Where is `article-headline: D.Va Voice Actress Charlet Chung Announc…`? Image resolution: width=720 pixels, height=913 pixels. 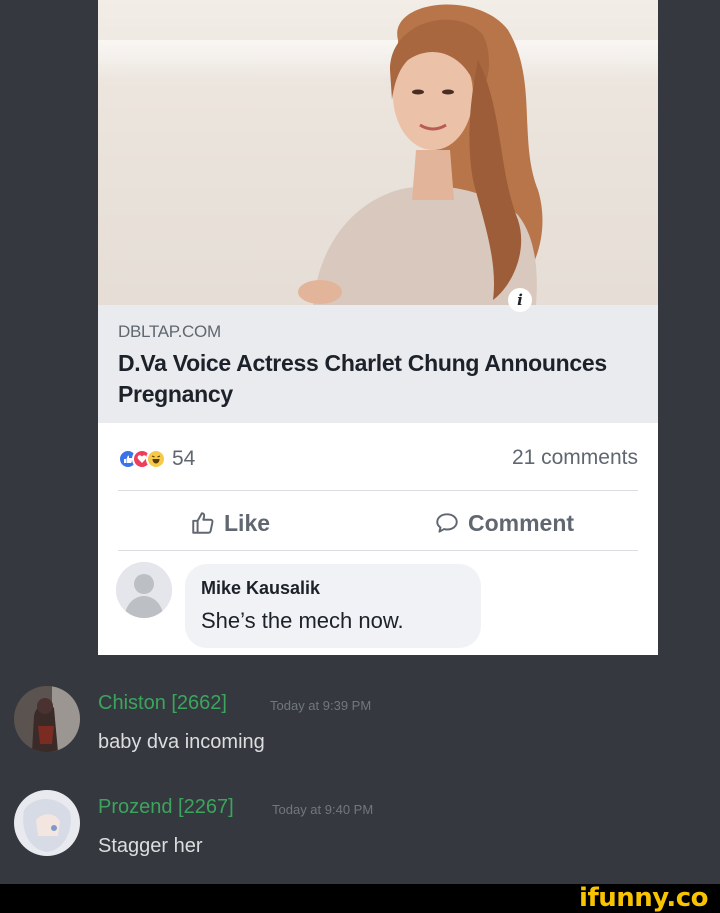
article-headline: D.Va Voice Actress Charlet Chung Announc… is located at coordinates (368, 379).